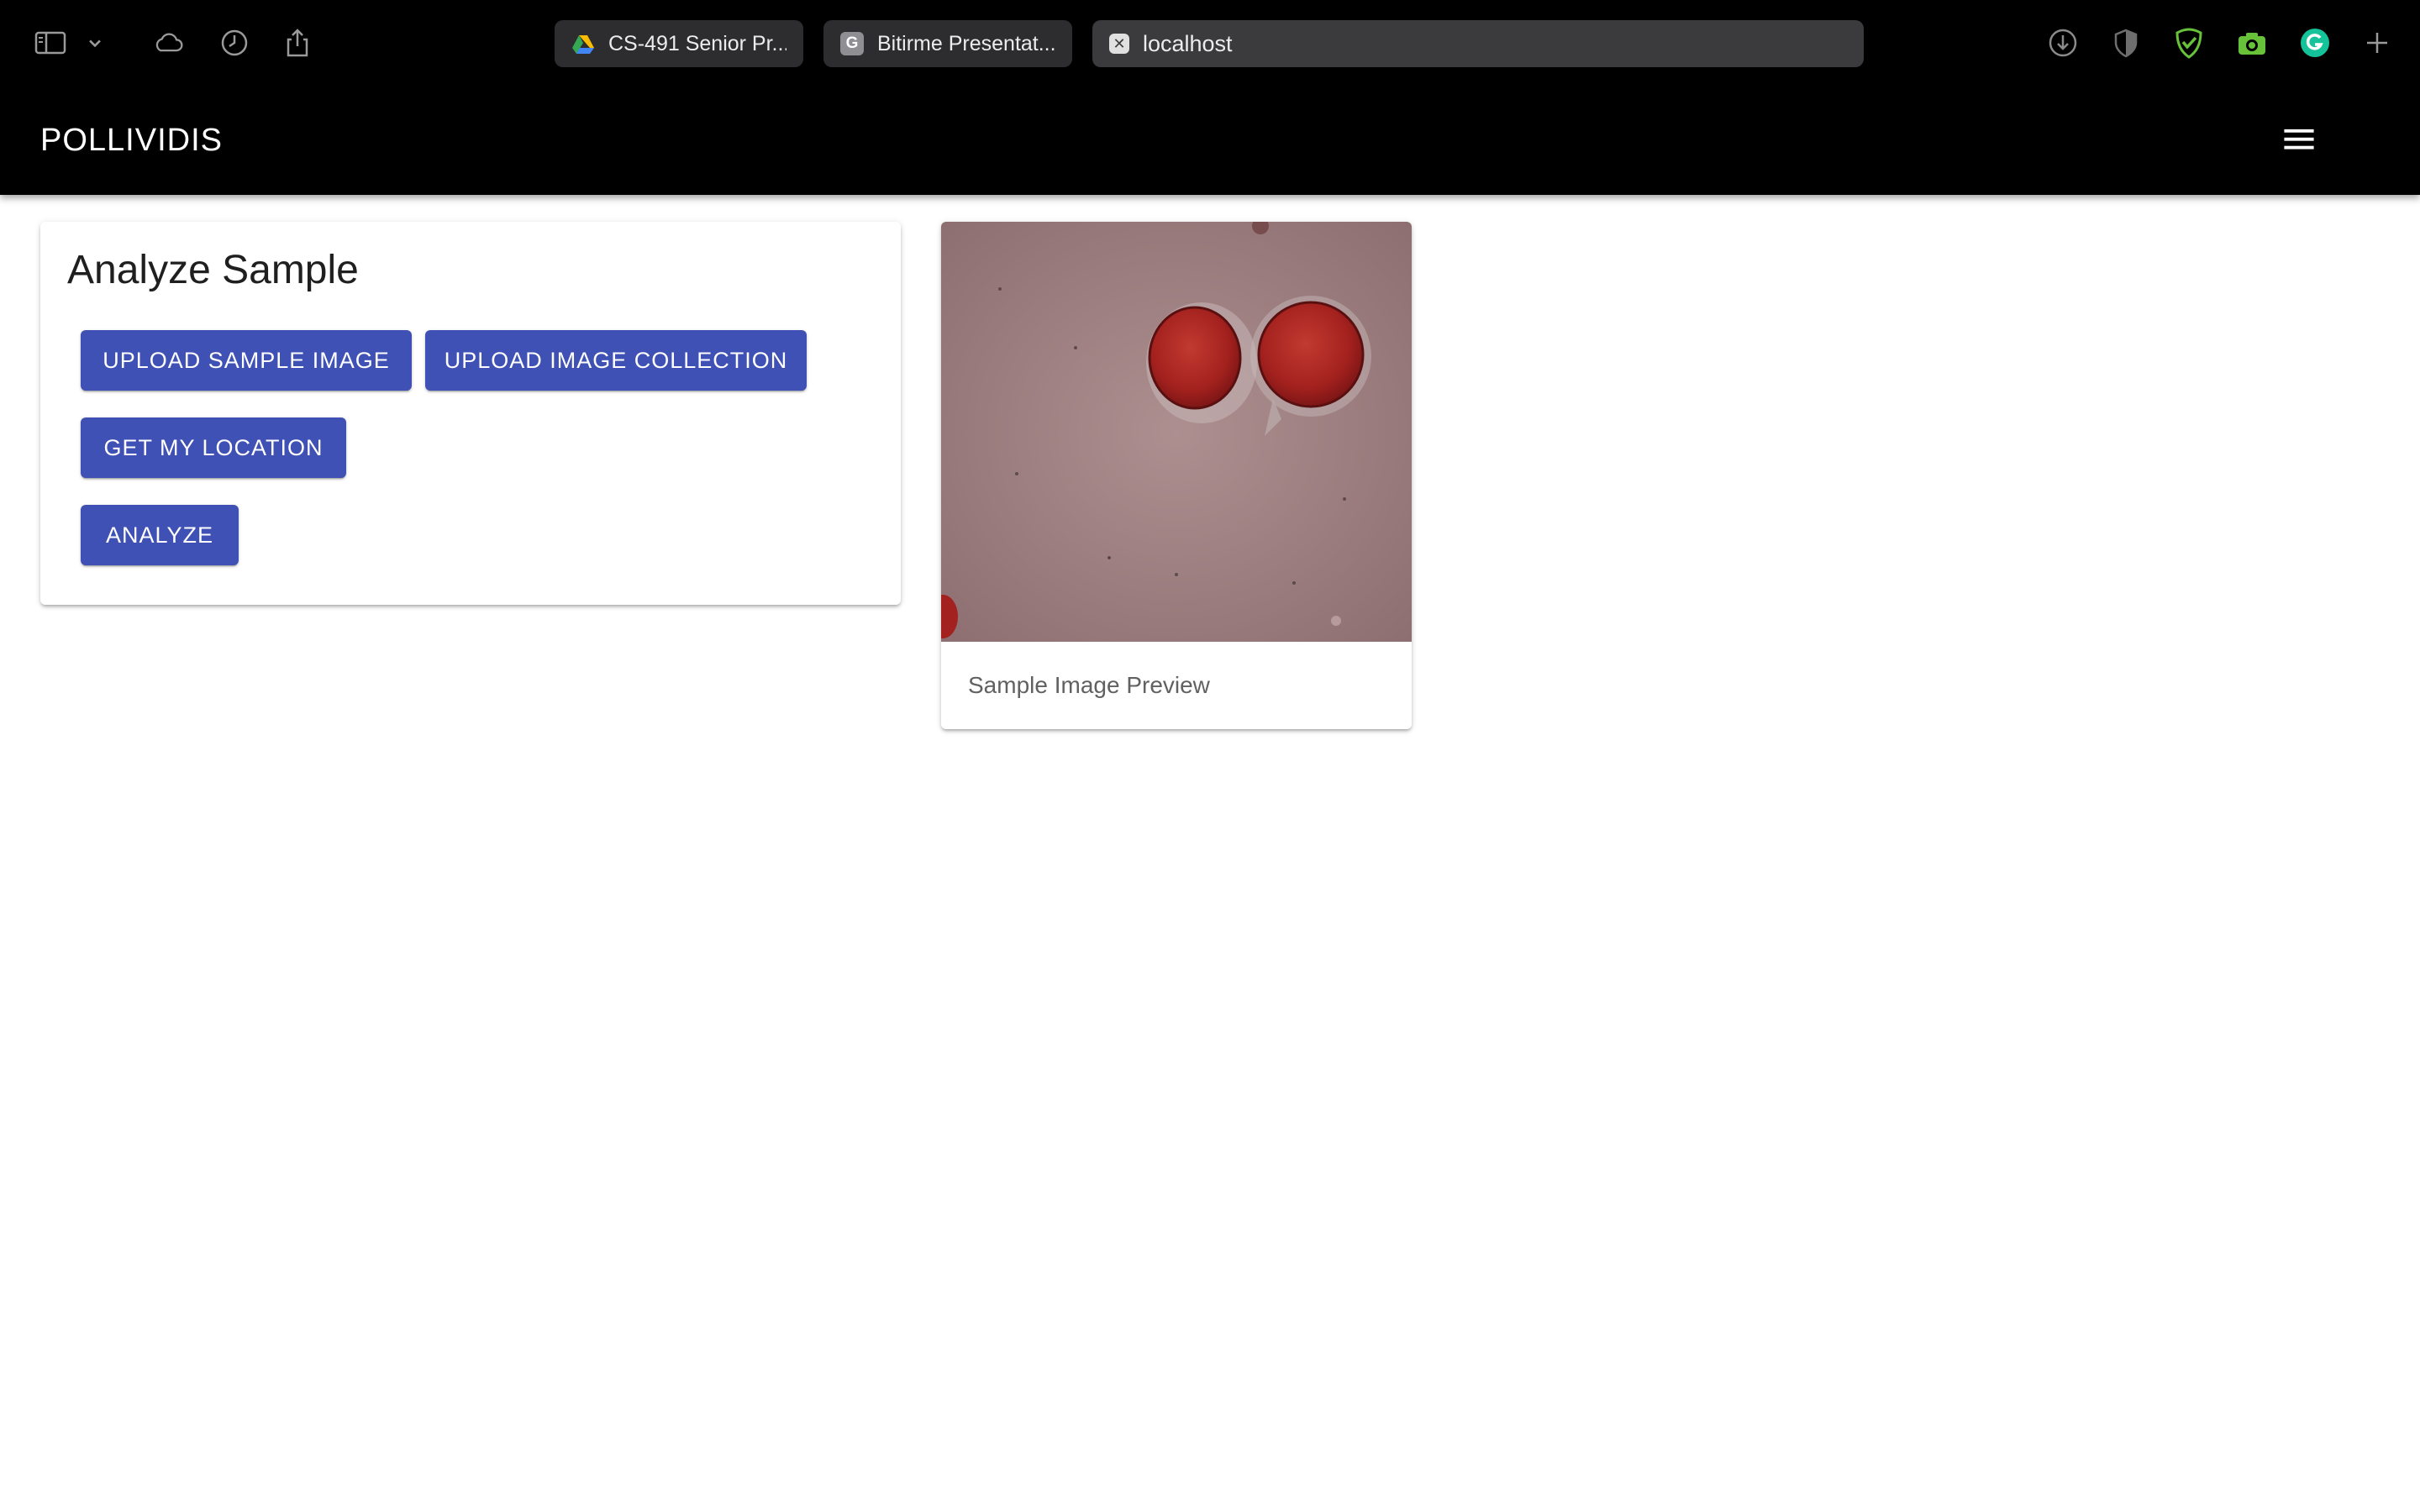  Describe the element at coordinates (616, 360) in the screenshot. I see `upload-image-collection-button: Upload Image Collection` at that location.